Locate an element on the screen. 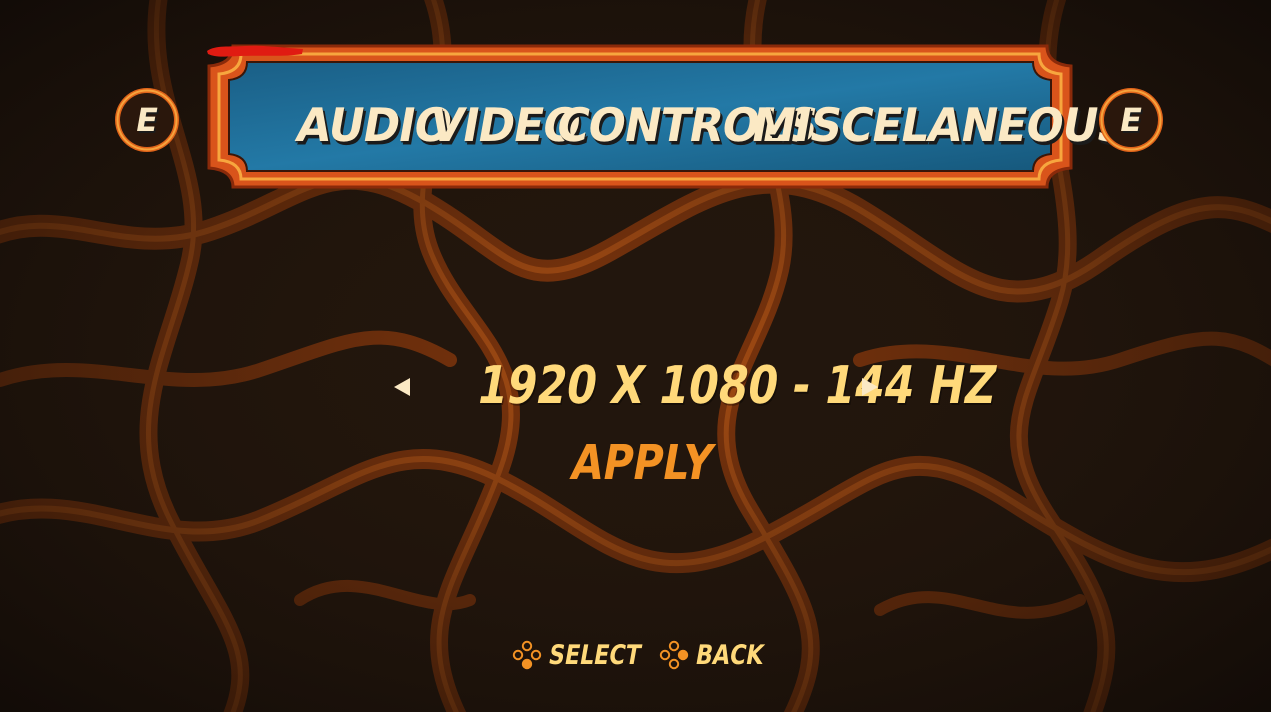 This screenshot has height=712, width=1271. back-hint-label: BACK is located at coordinates (730, 655).